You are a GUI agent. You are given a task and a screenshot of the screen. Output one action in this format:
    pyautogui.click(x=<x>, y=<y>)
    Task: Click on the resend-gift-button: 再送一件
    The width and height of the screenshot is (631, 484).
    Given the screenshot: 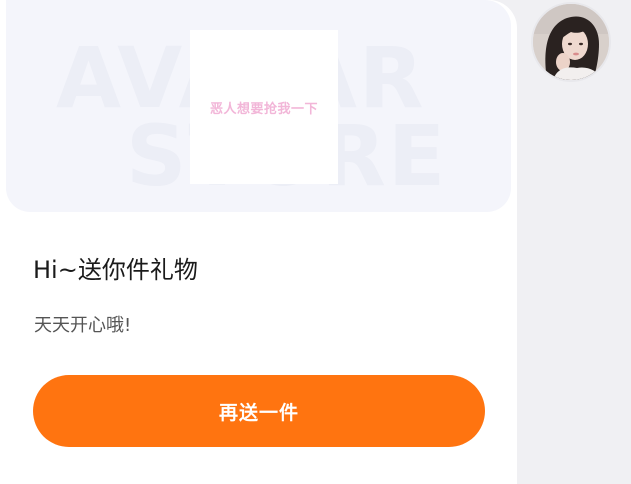 What is the action you would take?
    pyautogui.click(x=259, y=411)
    